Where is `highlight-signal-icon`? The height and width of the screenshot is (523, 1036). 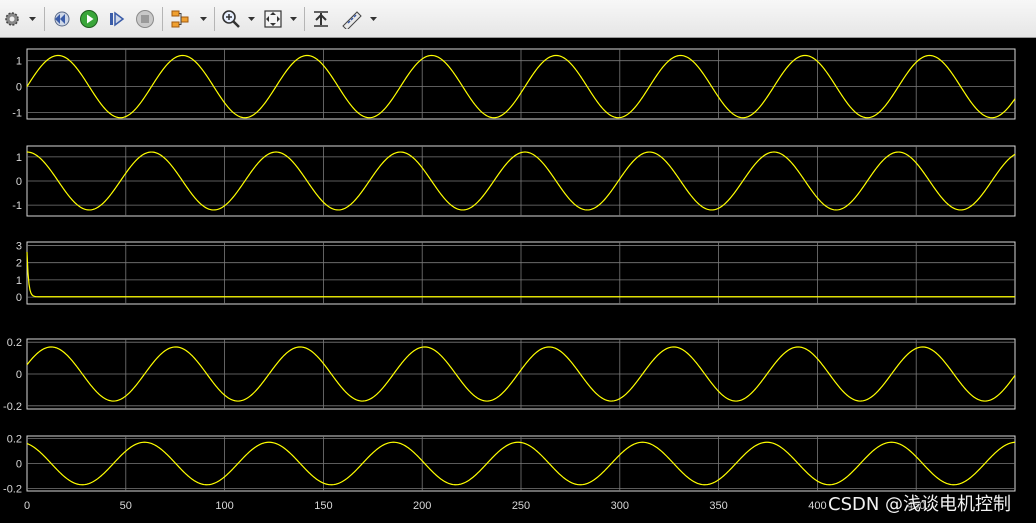
highlight-signal-icon is located at coordinates (180, 19).